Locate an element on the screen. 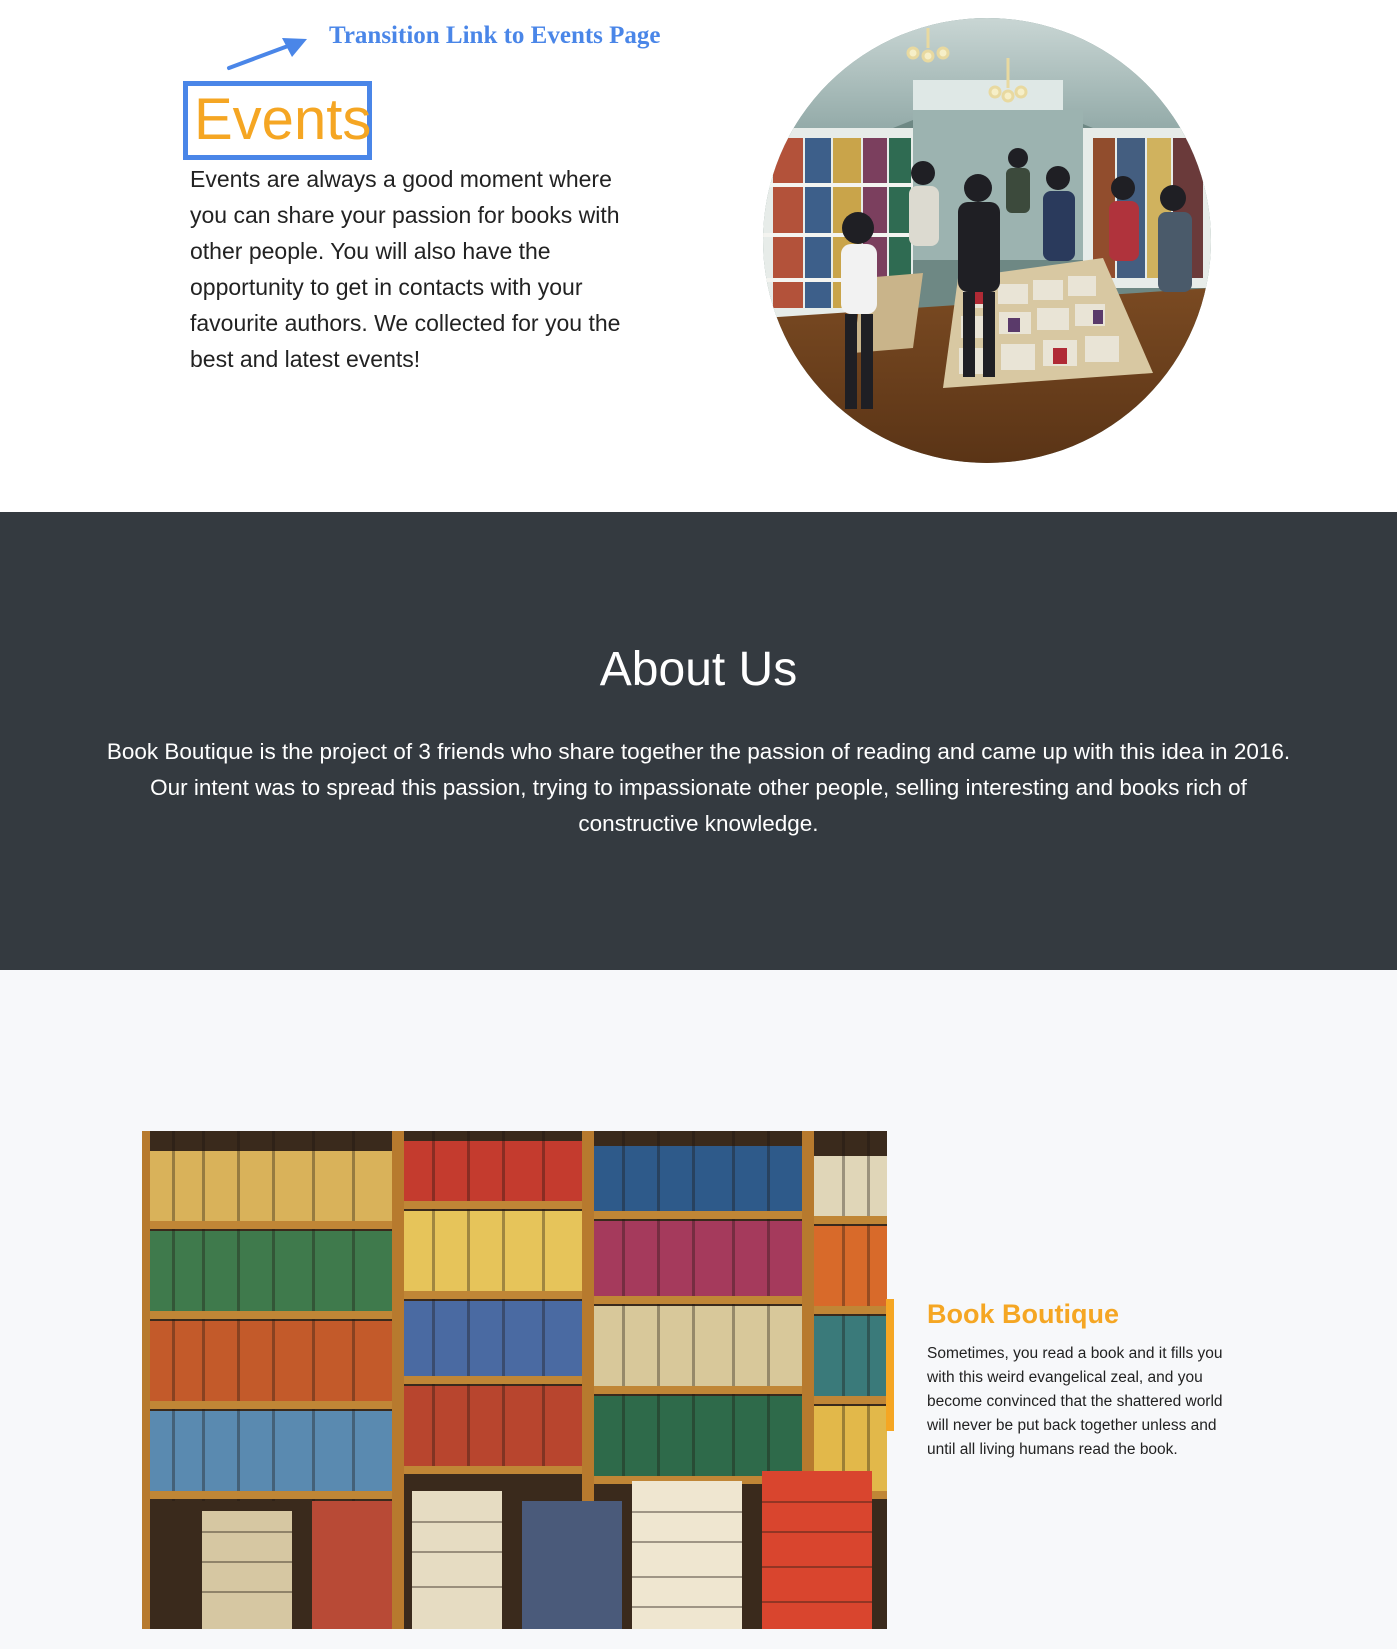 The width and height of the screenshot is (1397, 1649). bookstore-photo-illustration is located at coordinates (987, 240).